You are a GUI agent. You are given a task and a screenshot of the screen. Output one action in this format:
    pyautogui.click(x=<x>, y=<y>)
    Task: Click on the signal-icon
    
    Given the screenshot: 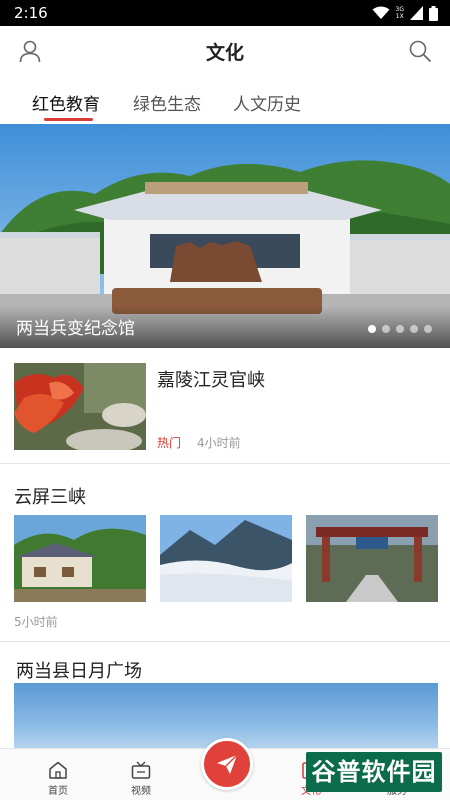 What is the action you would take?
    pyautogui.click(x=416, y=13)
    